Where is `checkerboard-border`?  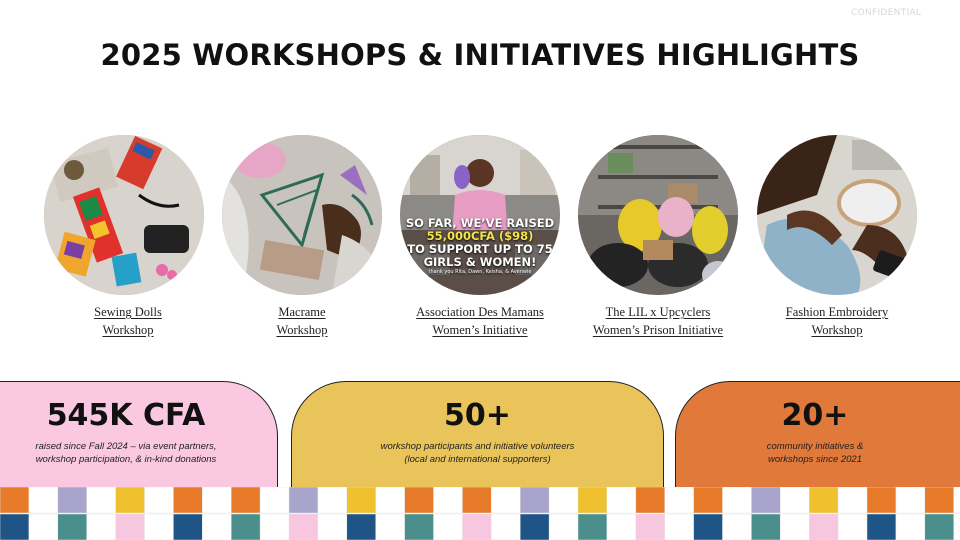 checkerboard-border is located at coordinates (480, 513).